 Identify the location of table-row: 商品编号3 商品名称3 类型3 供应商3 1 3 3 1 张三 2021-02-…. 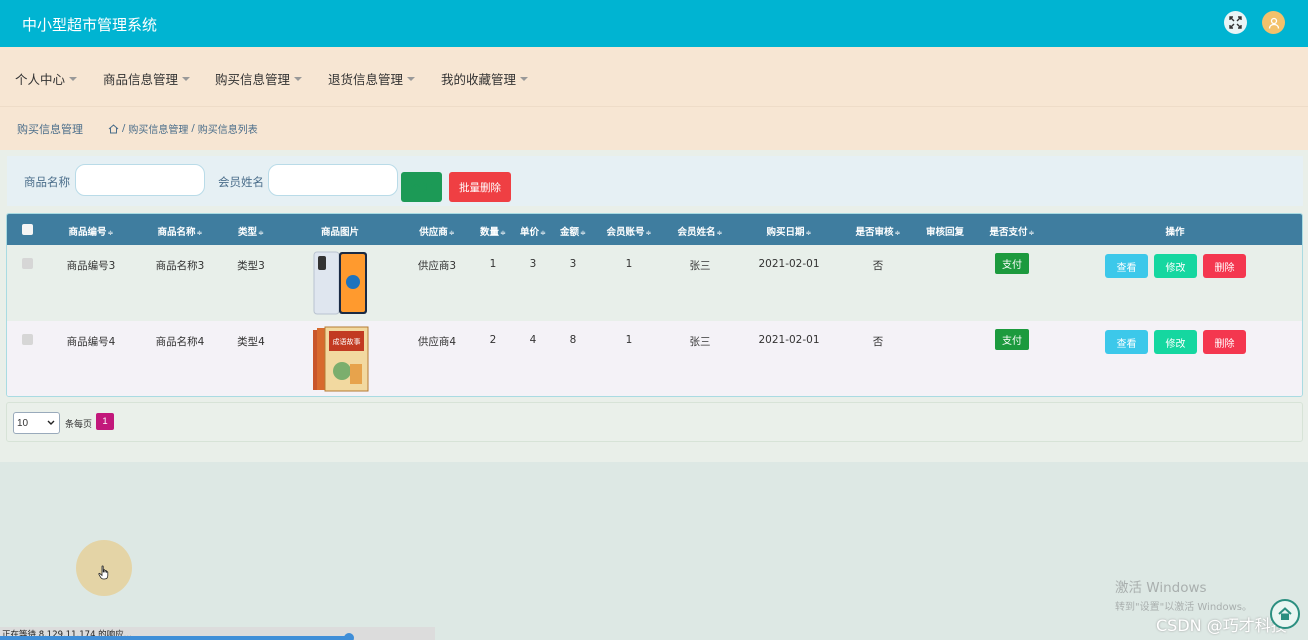
(654, 283).